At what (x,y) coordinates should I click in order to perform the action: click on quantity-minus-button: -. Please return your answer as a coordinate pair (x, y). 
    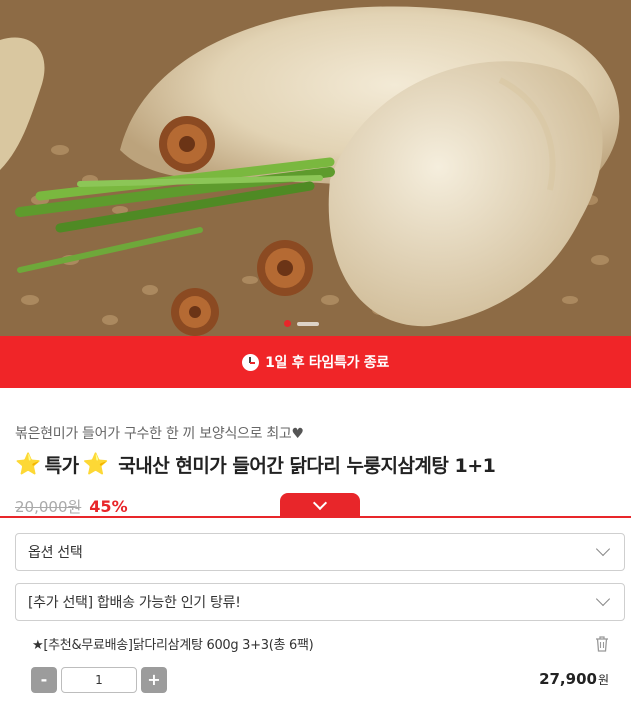
    Looking at the image, I should click on (44, 680).